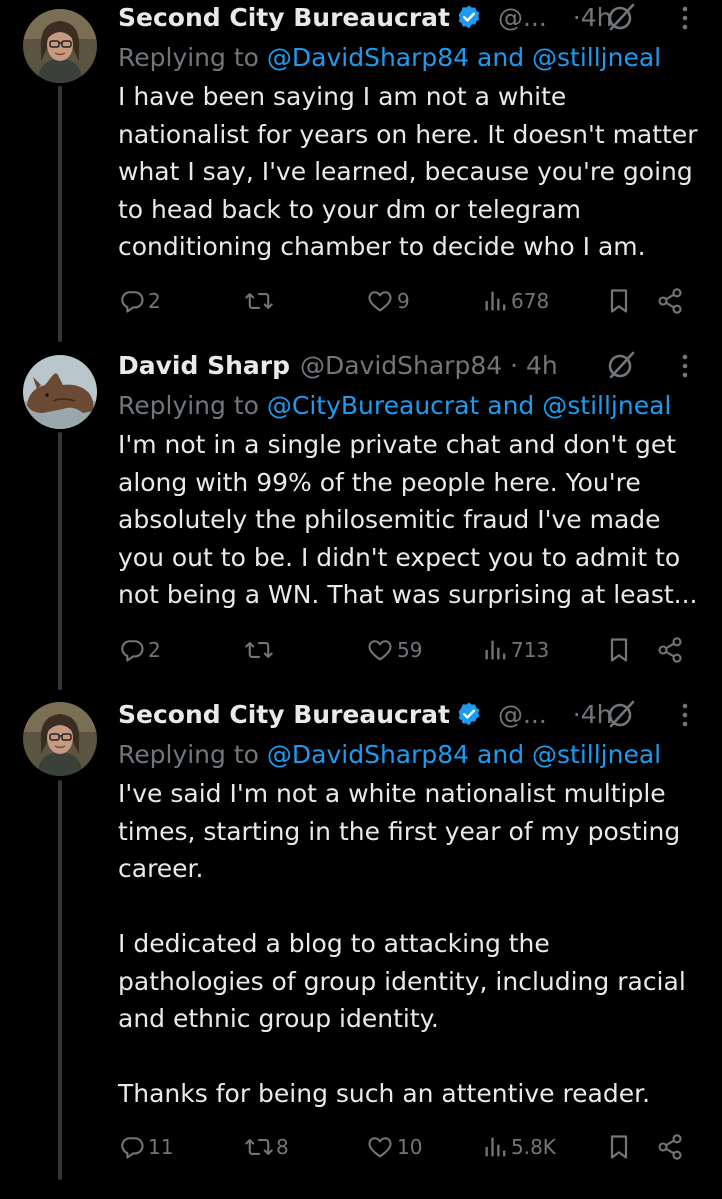  I want to click on author-name: David Sharp, so click(204, 365).